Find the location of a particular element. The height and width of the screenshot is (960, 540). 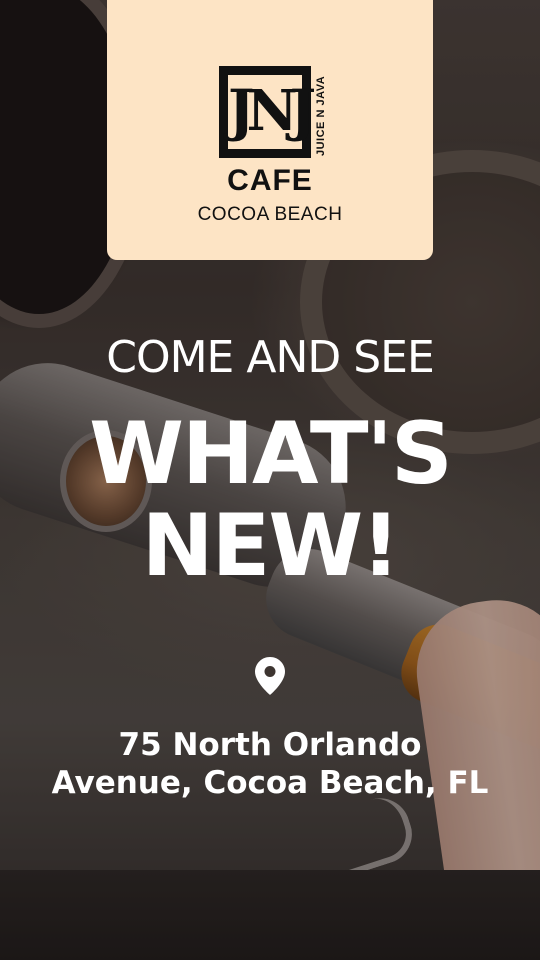

address-line1: 75 North Orlando is located at coordinates (270, 745).